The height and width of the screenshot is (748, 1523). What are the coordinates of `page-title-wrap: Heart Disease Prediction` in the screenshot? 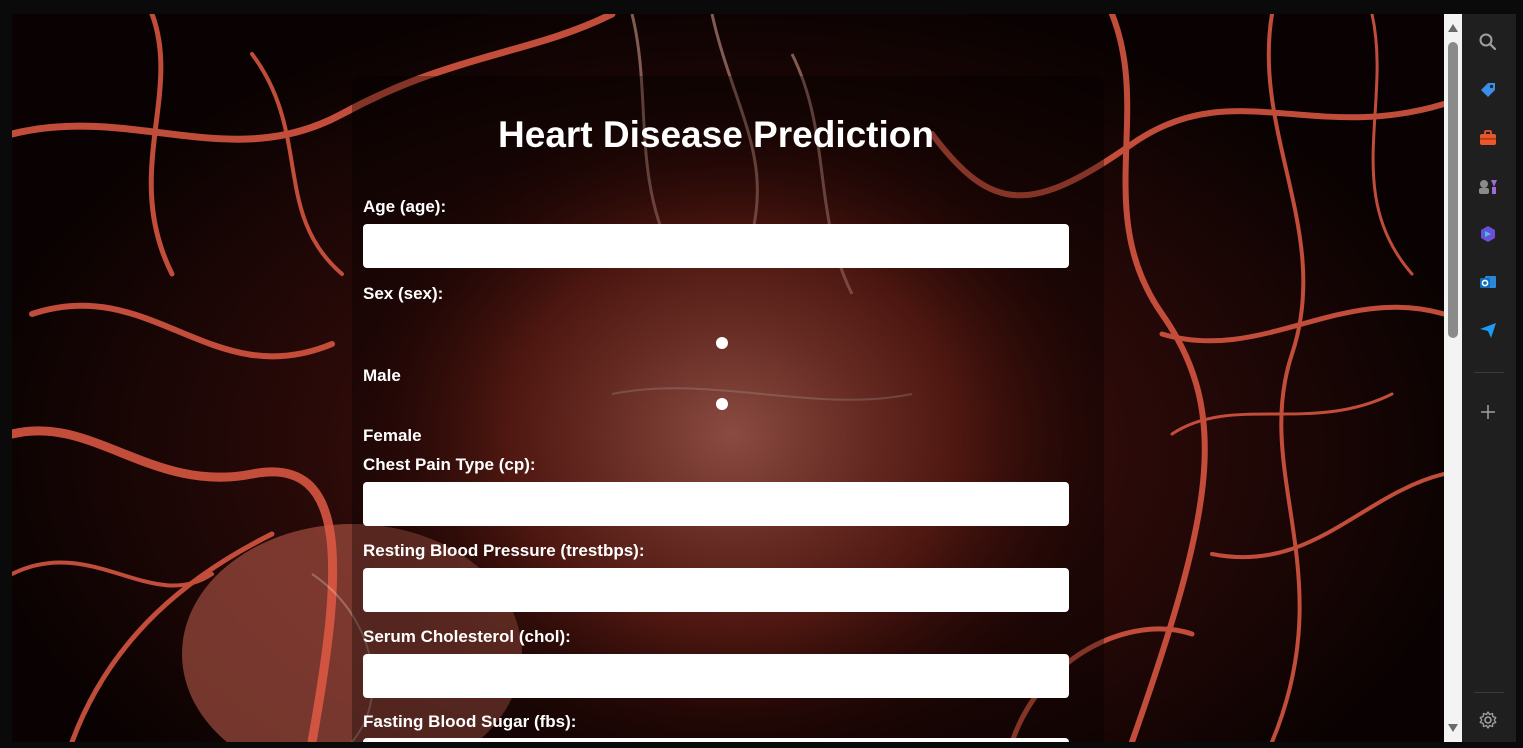 It's located at (716, 135).